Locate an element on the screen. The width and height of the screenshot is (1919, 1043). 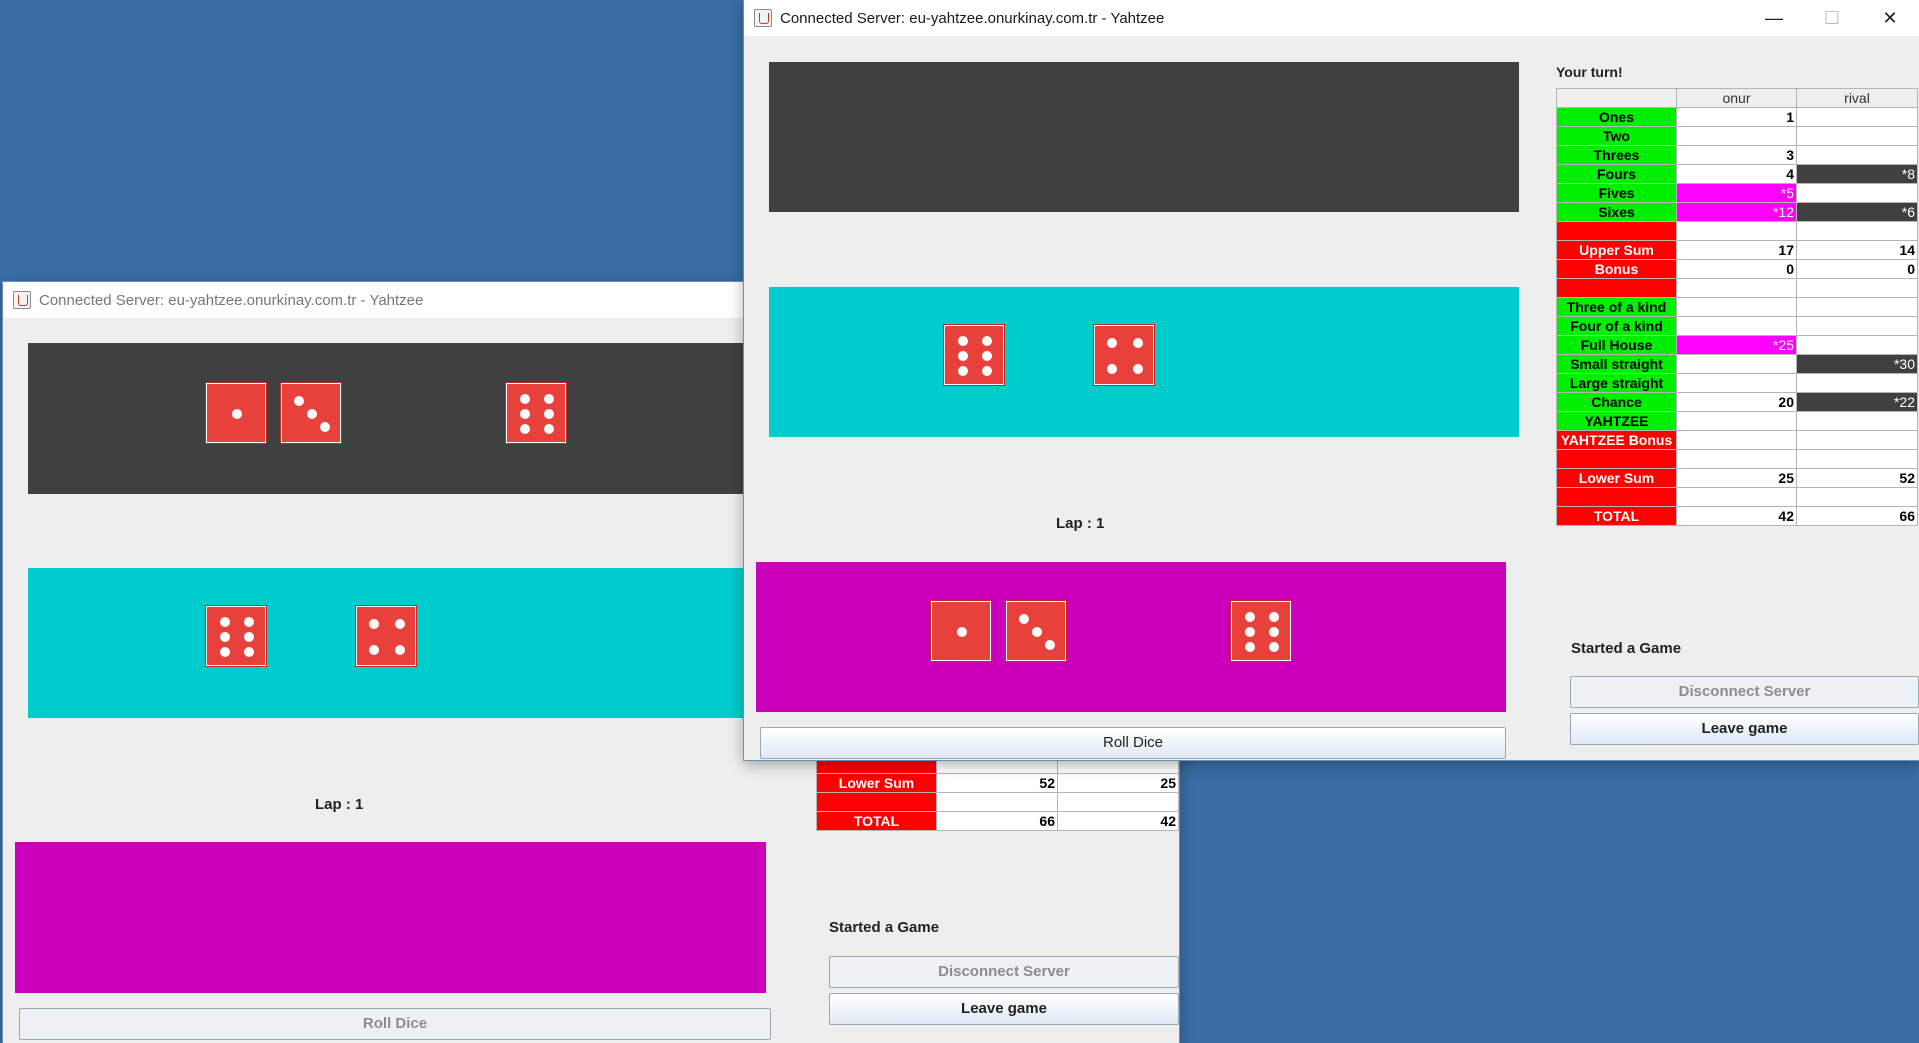
score-cell: 3 is located at coordinates (1736, 155).